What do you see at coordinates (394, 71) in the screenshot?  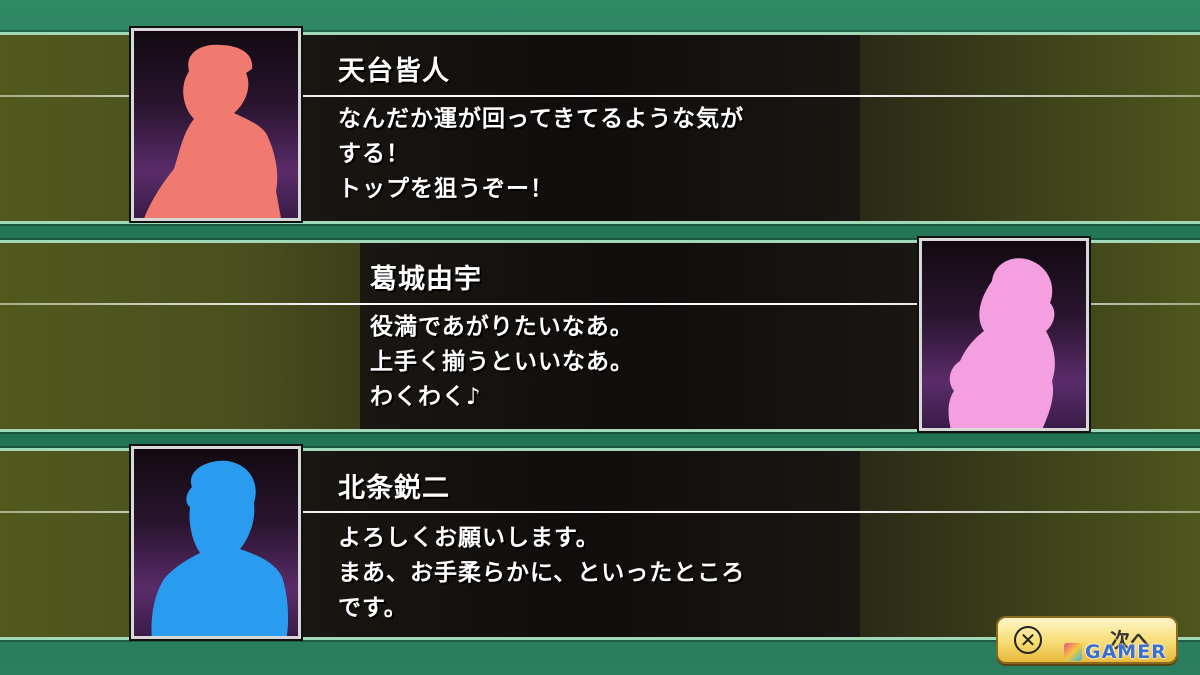 I see `speaker-name-1: 天台皆人` at bounding box center [394, 71].